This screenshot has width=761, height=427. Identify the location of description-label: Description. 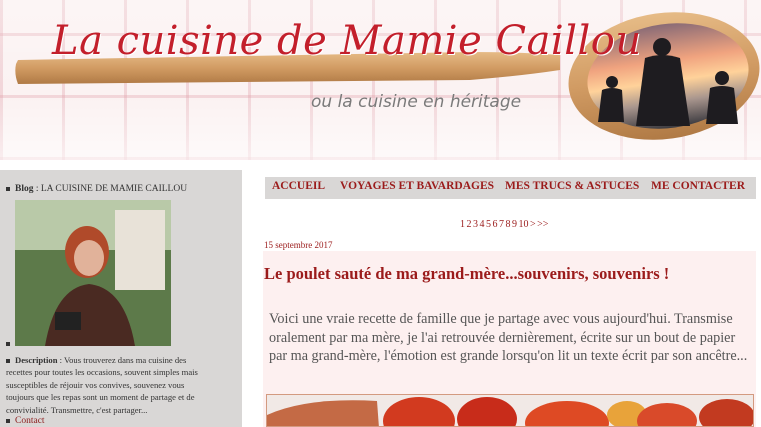
(36, 360).